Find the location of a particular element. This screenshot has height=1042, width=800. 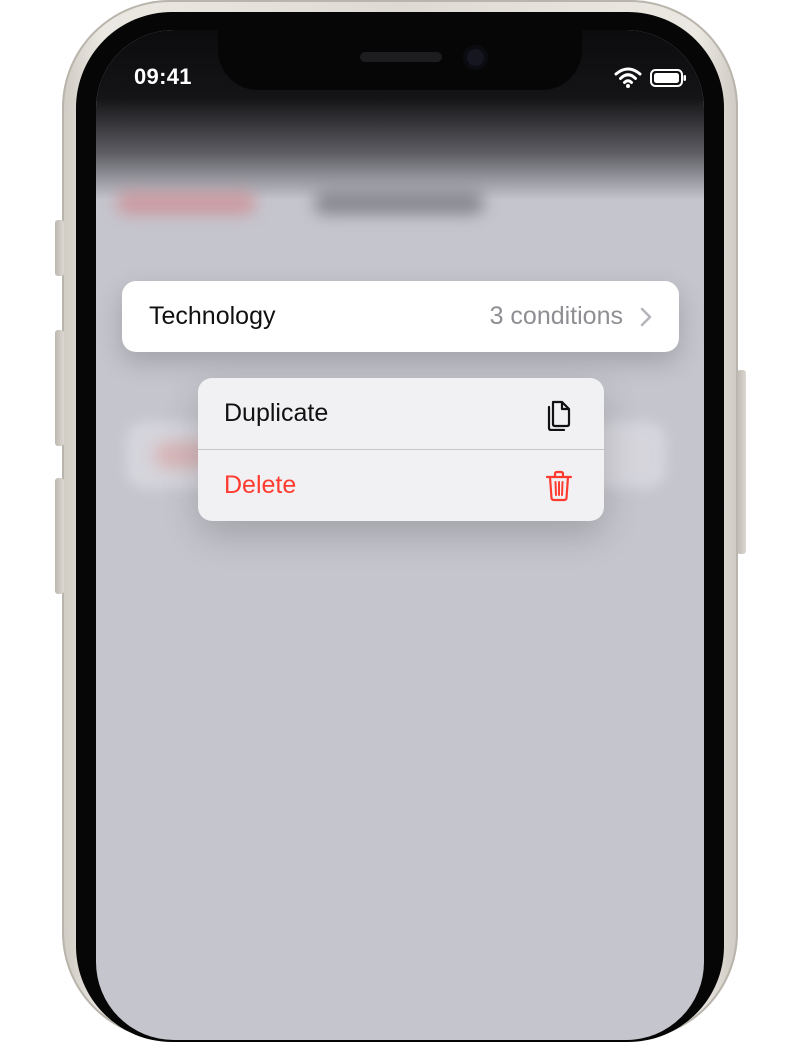

notch is located at coordinates (400, 51).